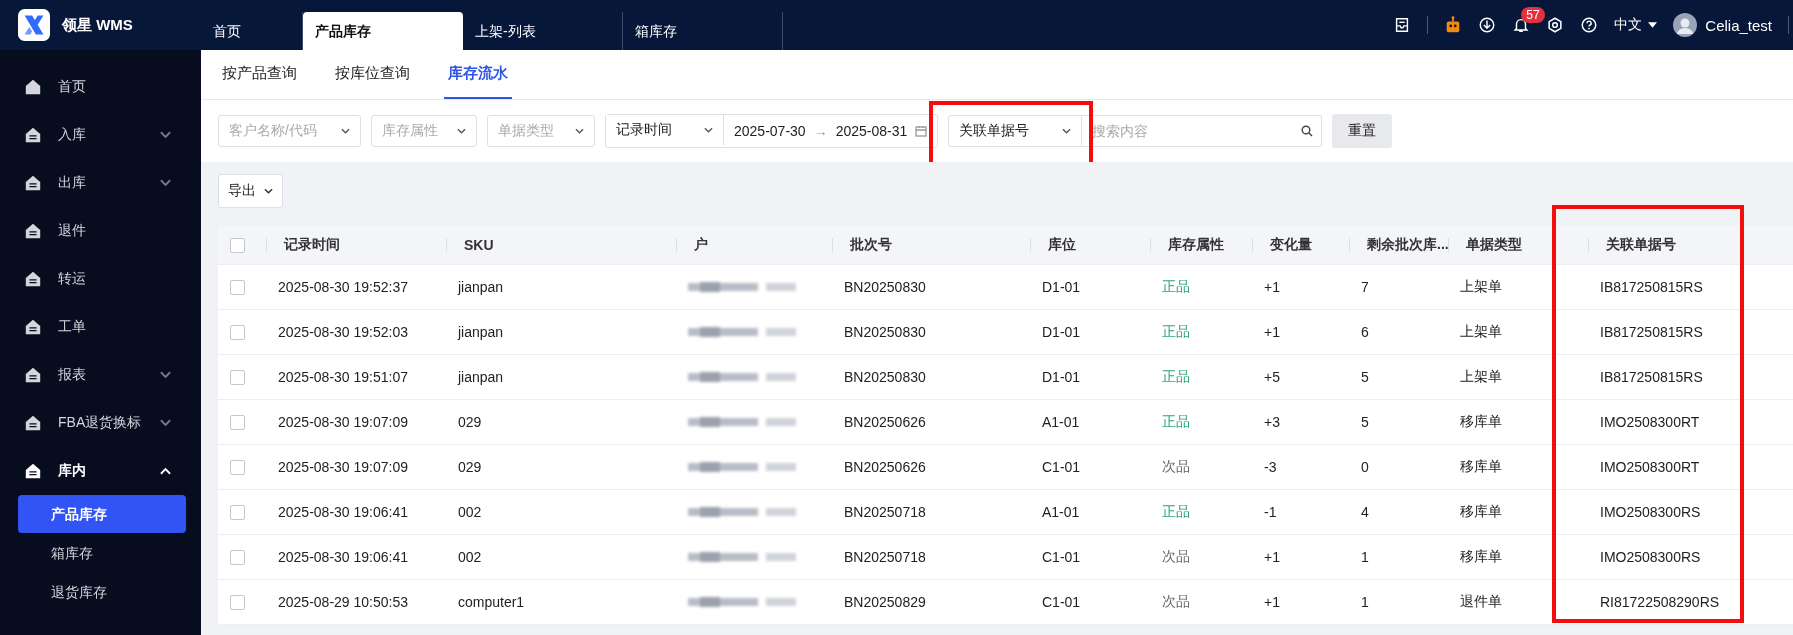 Image resolution: width=1793 pixels, height=635 pixels. What do you see at coordinates (34, 25) in the screenshot?
I see `logo-icon` at bounding box center [34, 25].